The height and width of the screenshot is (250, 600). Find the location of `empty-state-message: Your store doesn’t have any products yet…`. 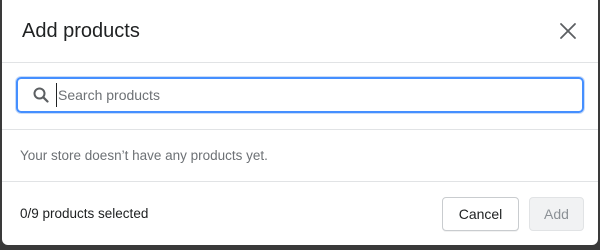

empty-state-message: Your store doesn’t have any products yet… is located at coordinates (144, 155).